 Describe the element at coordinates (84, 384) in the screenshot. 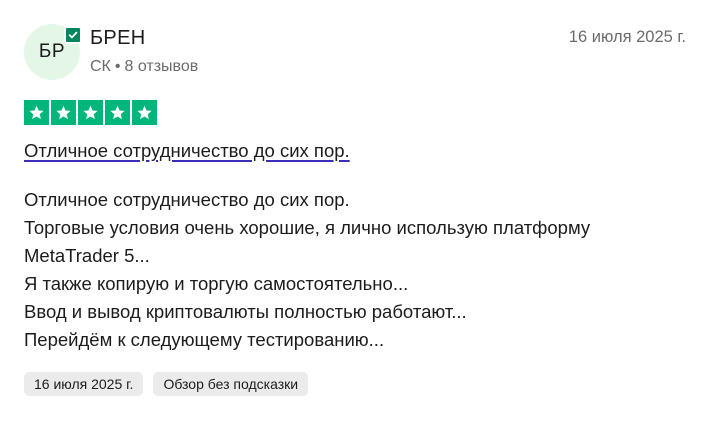

I see `experience-date-tag: 16 июля 2025 г.` at that location.